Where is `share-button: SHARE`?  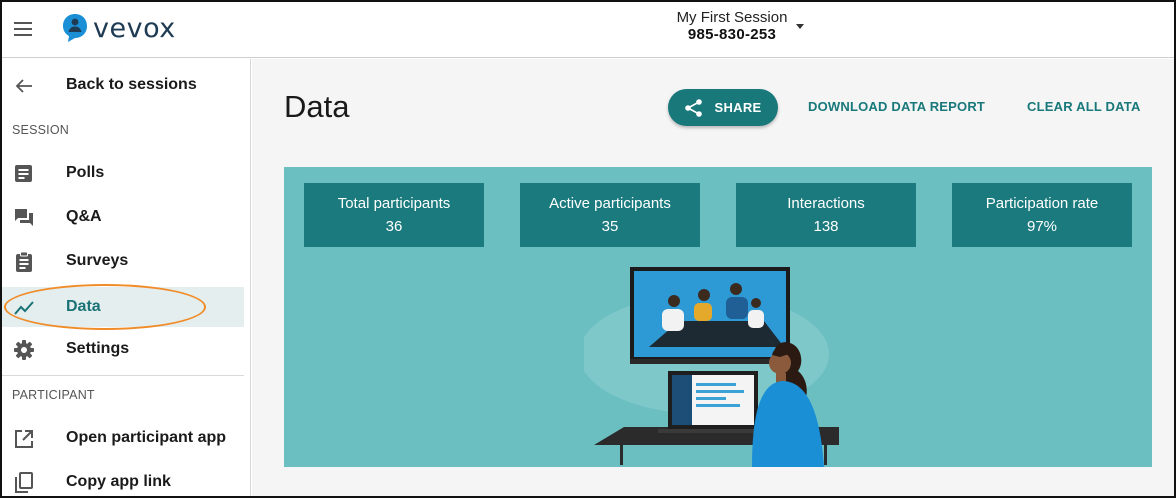
share-button: SHARE is located at coordinates (723, 107).